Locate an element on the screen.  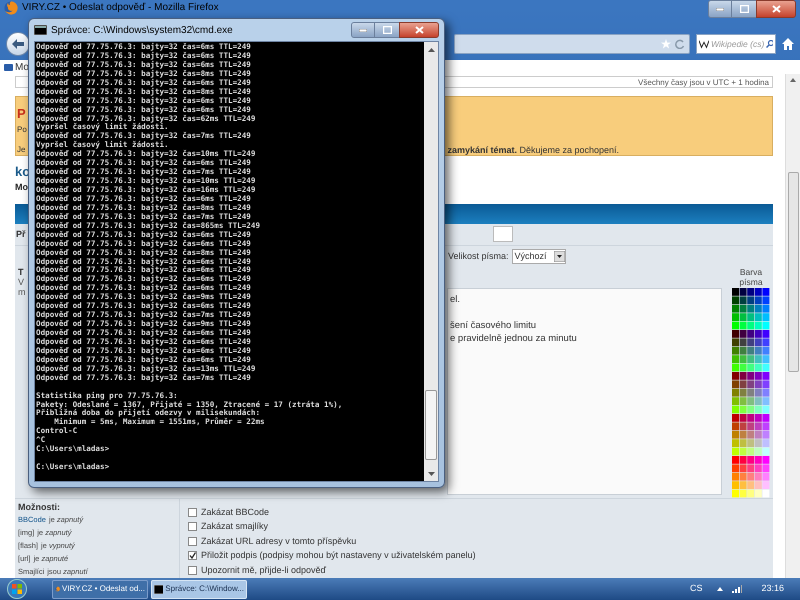
timezone-text: Všechny časy jsou v UTC + 1 hodina is located at coordinates (703, 82).